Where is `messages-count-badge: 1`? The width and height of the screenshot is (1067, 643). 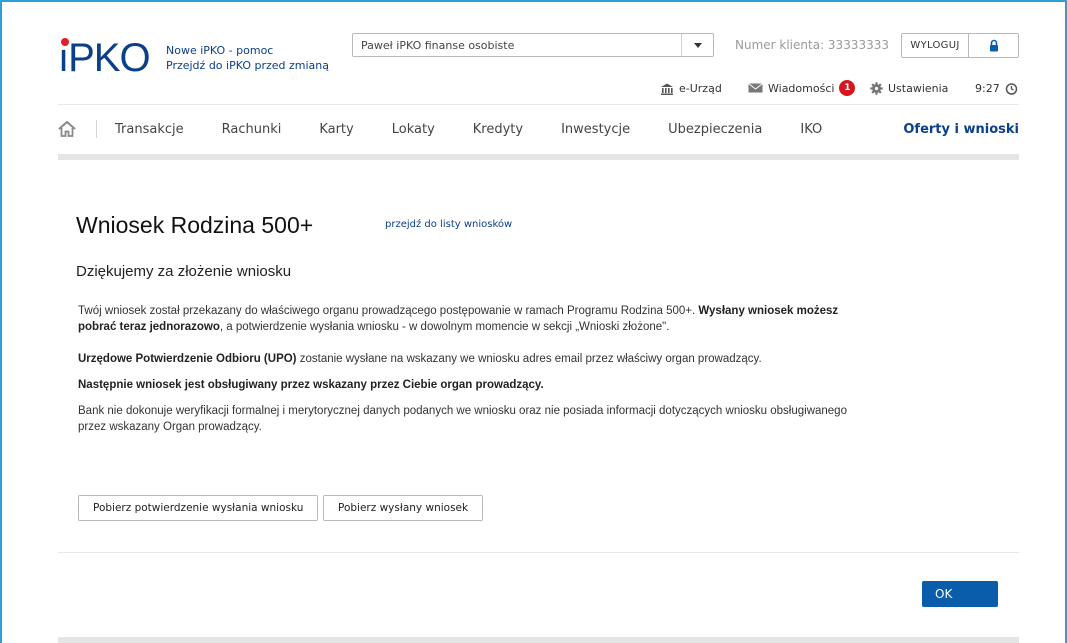 messages-count-badge: 1 is located at coordinates (847, 88).